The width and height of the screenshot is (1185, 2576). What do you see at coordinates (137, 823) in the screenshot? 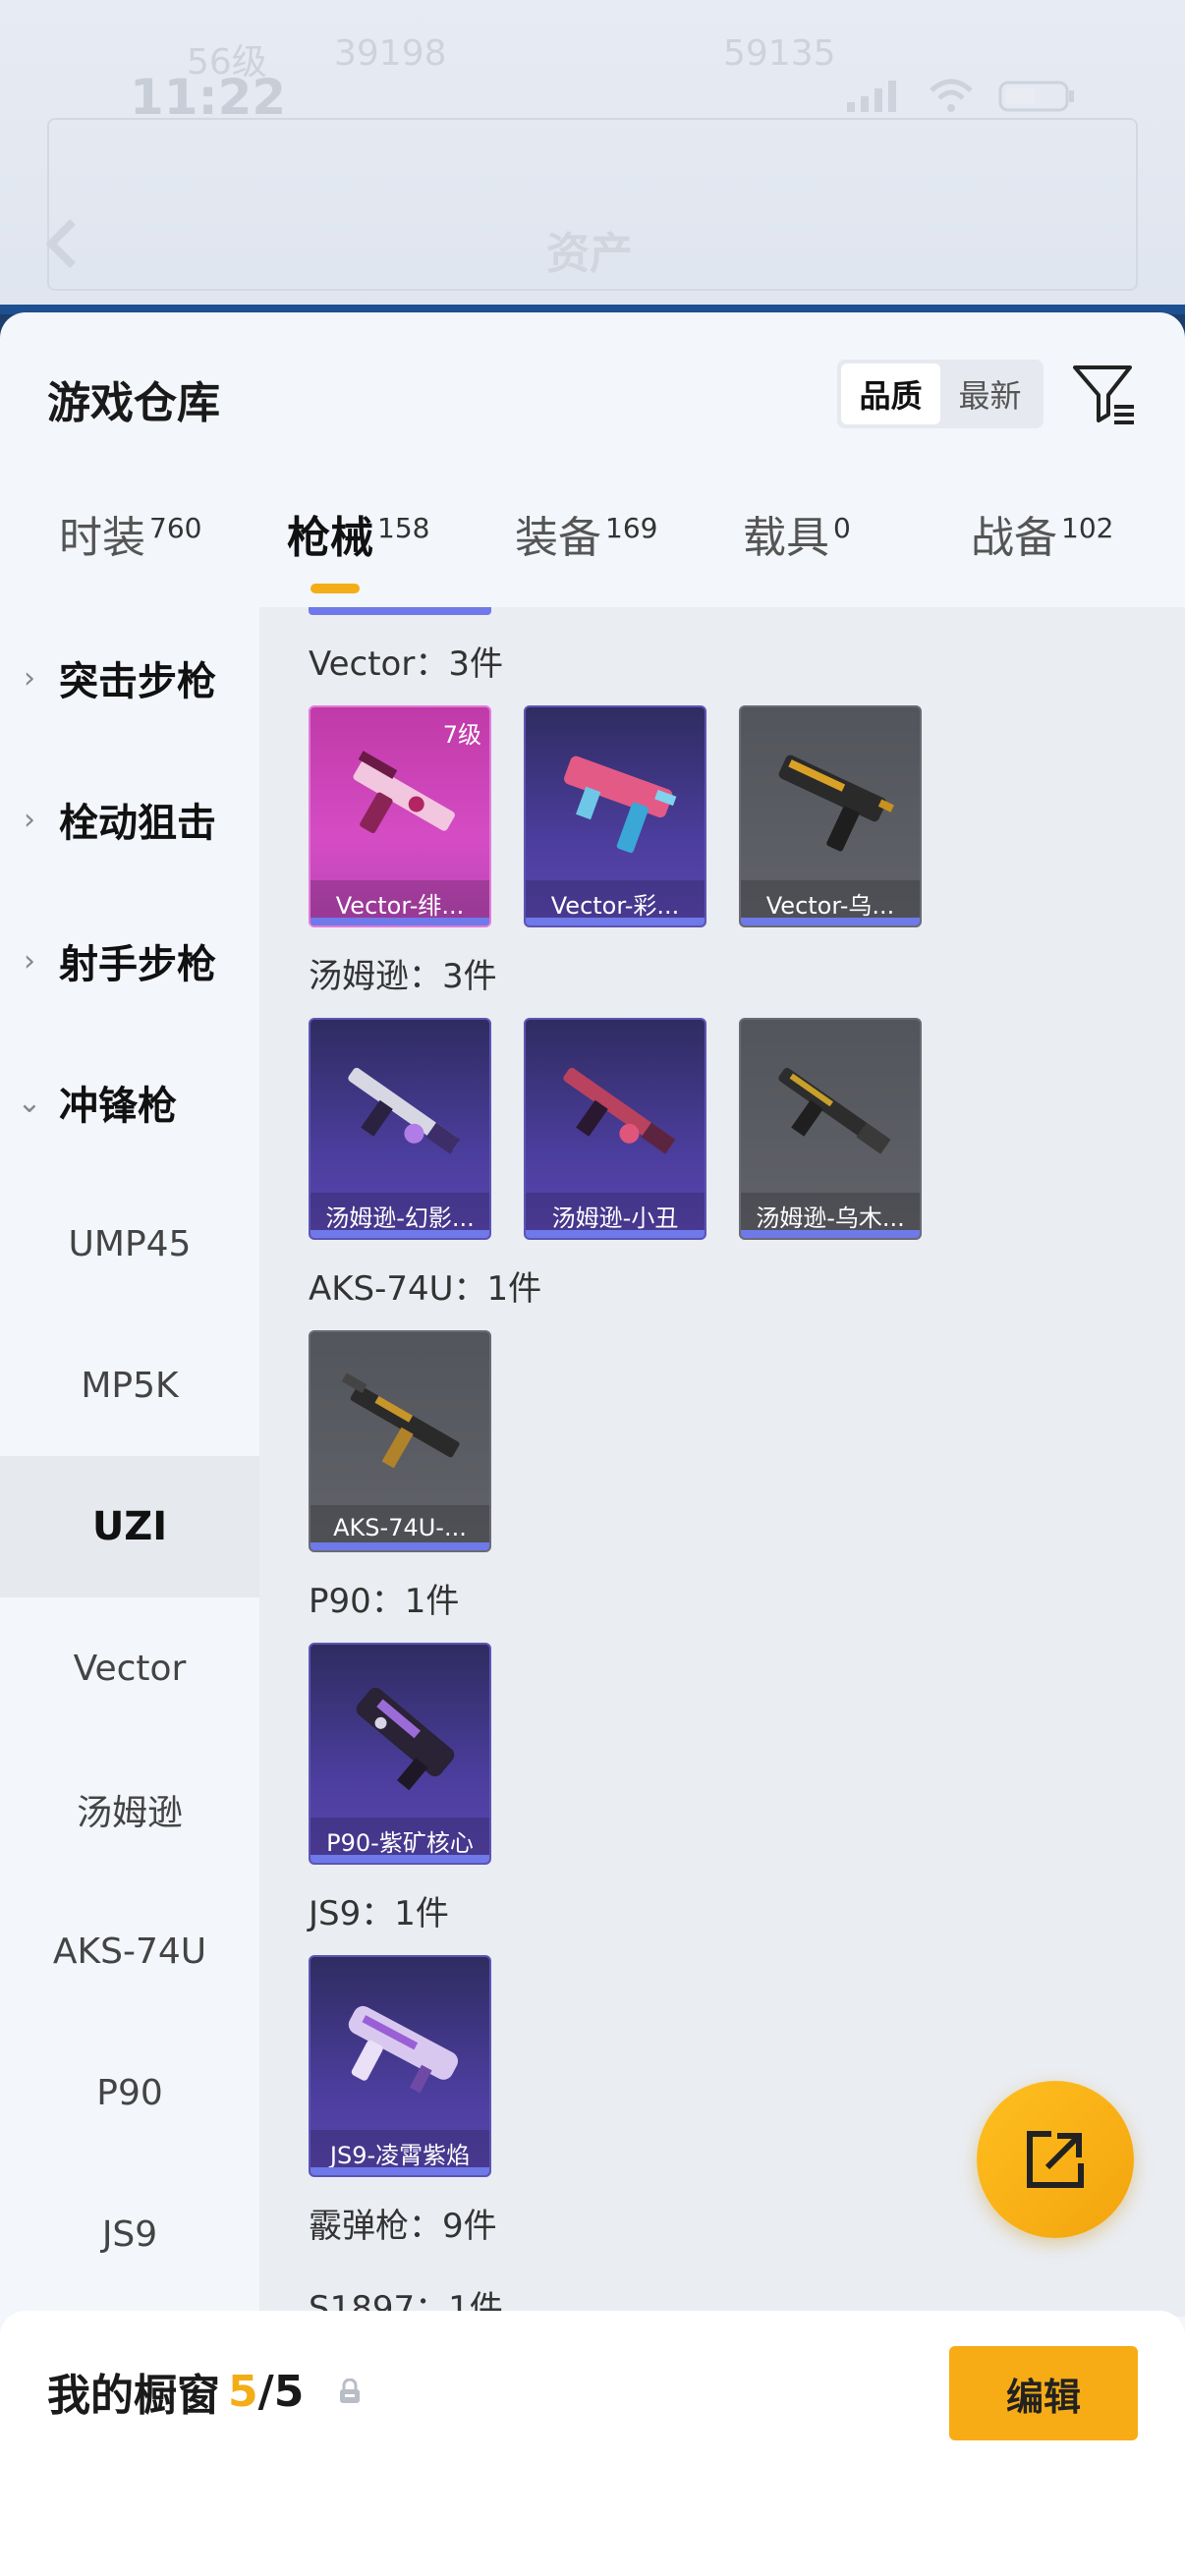
I see `group-label: 栓动狙击` at bounding box center [137, 823].